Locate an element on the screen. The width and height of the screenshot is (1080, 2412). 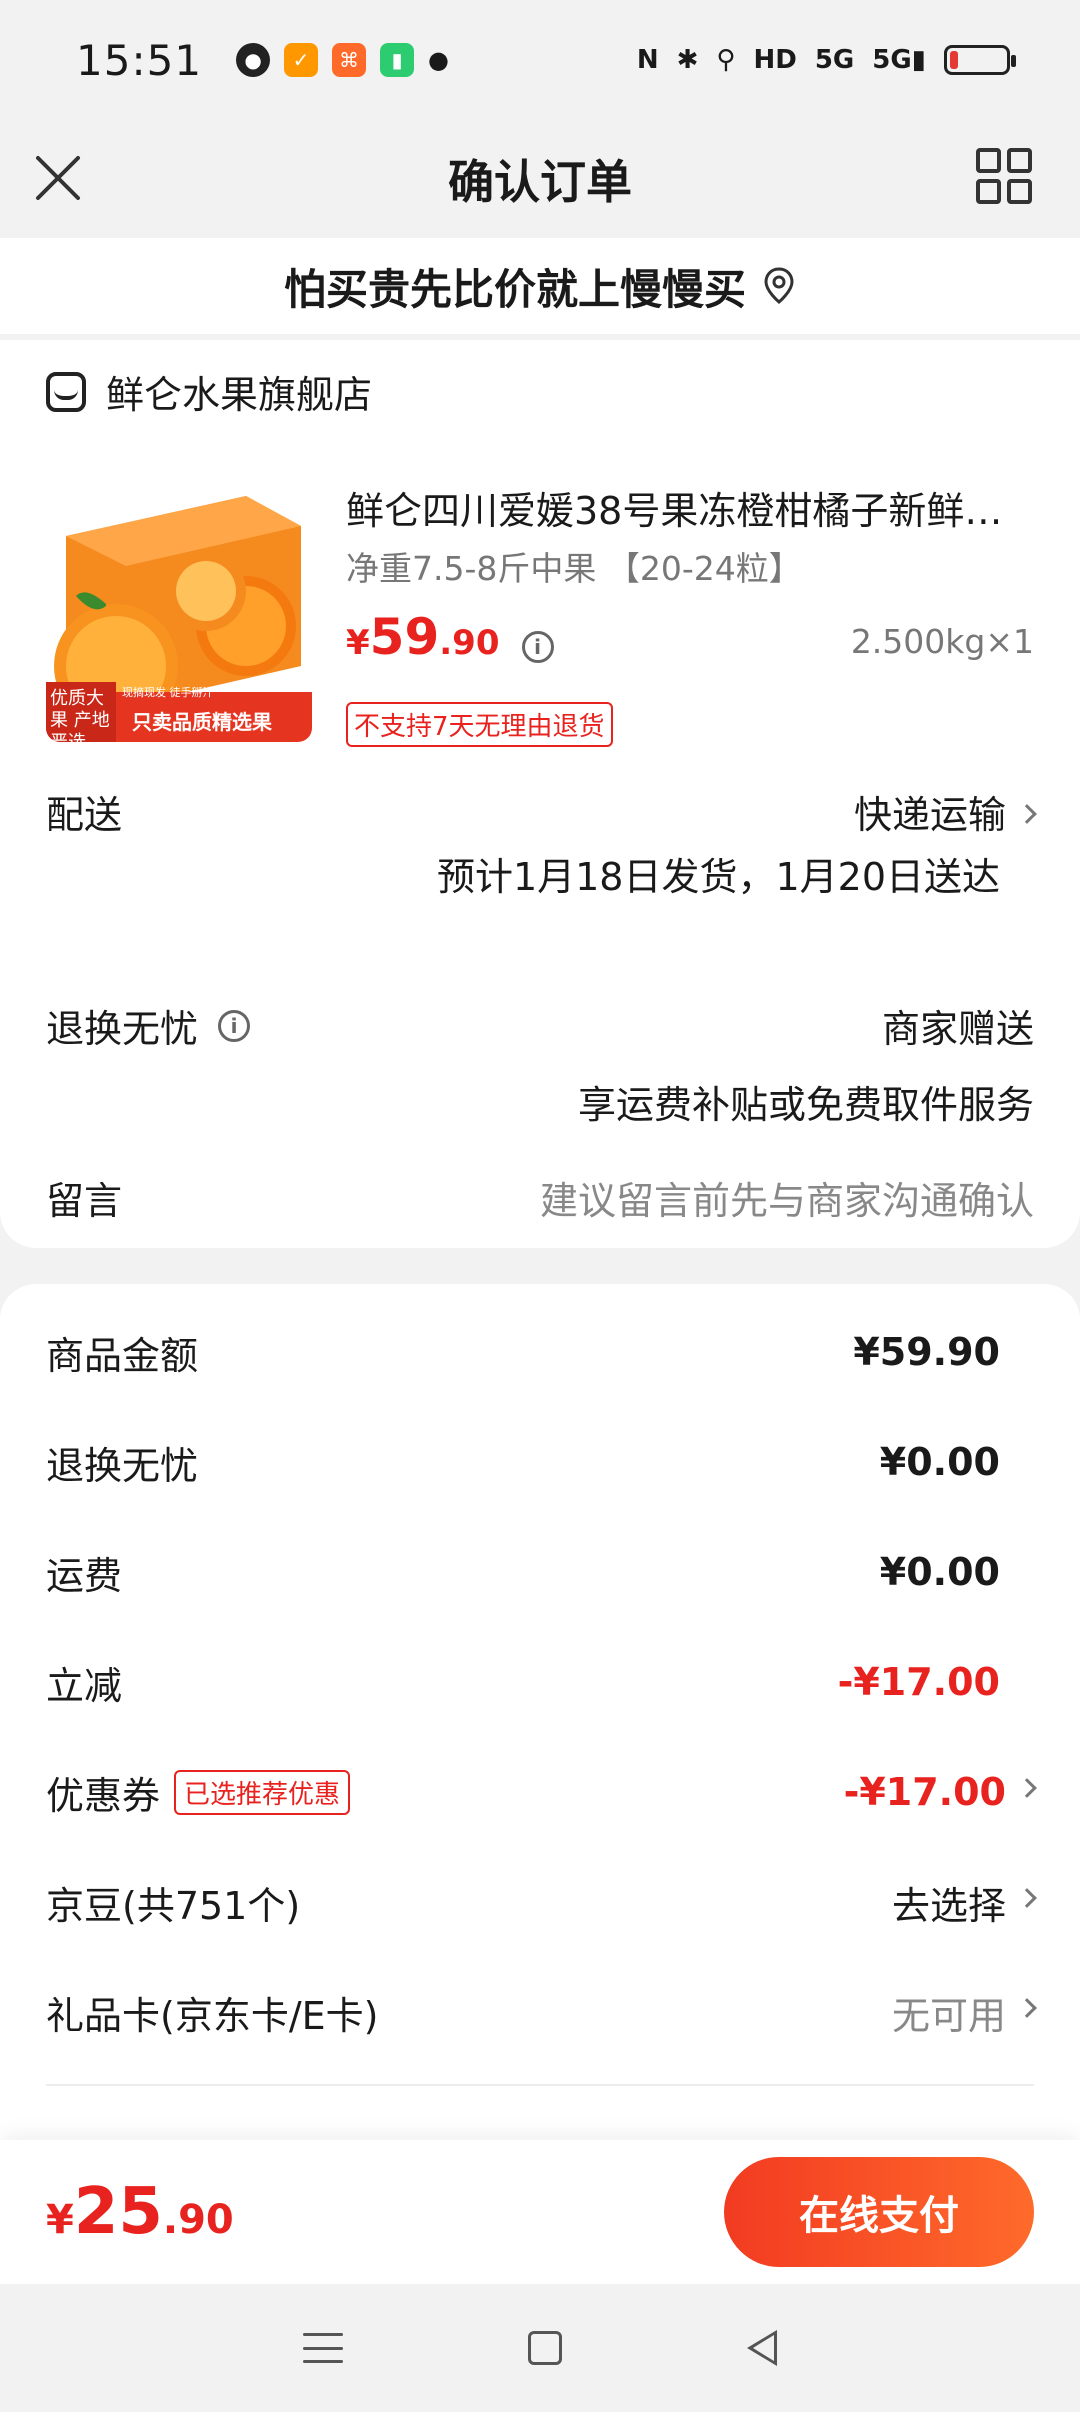
menu-grid-icon is located at coordinates (1004, 176).